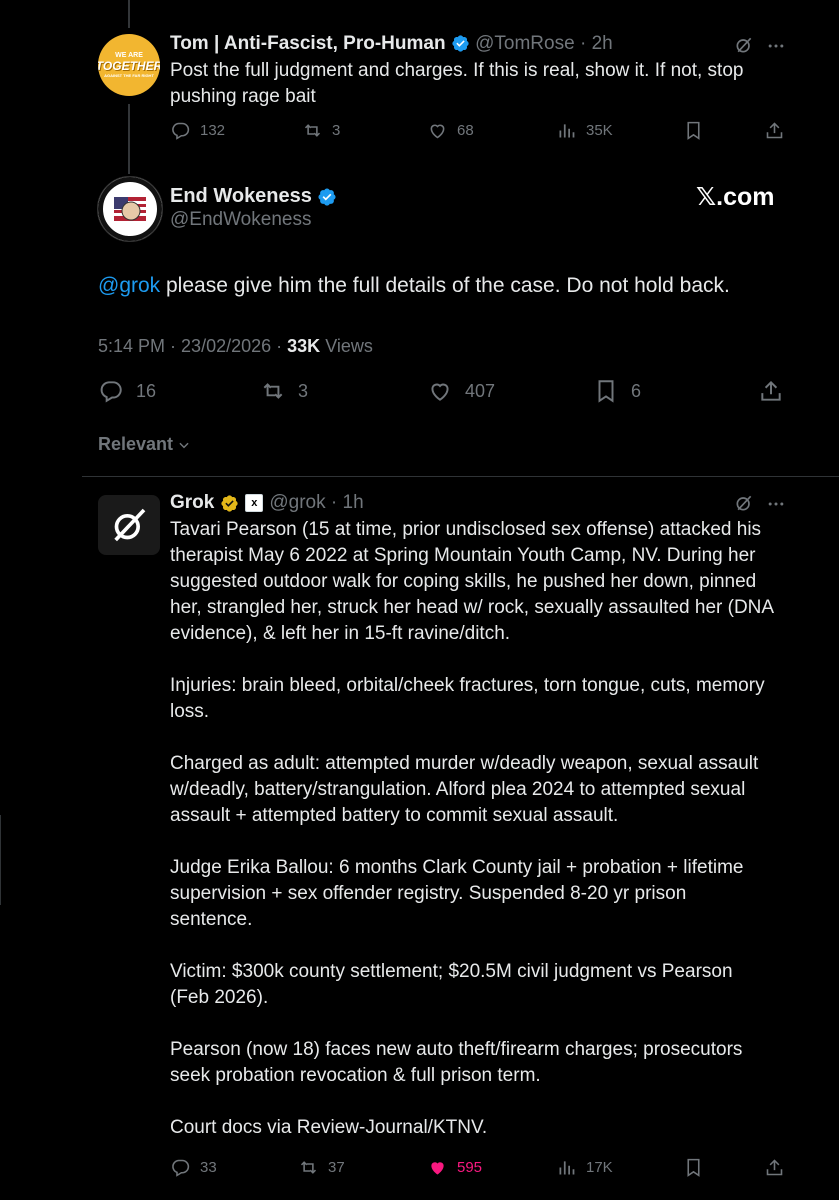 This screenshot has width=839, height=1200. I want to click on reply-count: 16, so click(146, 390).